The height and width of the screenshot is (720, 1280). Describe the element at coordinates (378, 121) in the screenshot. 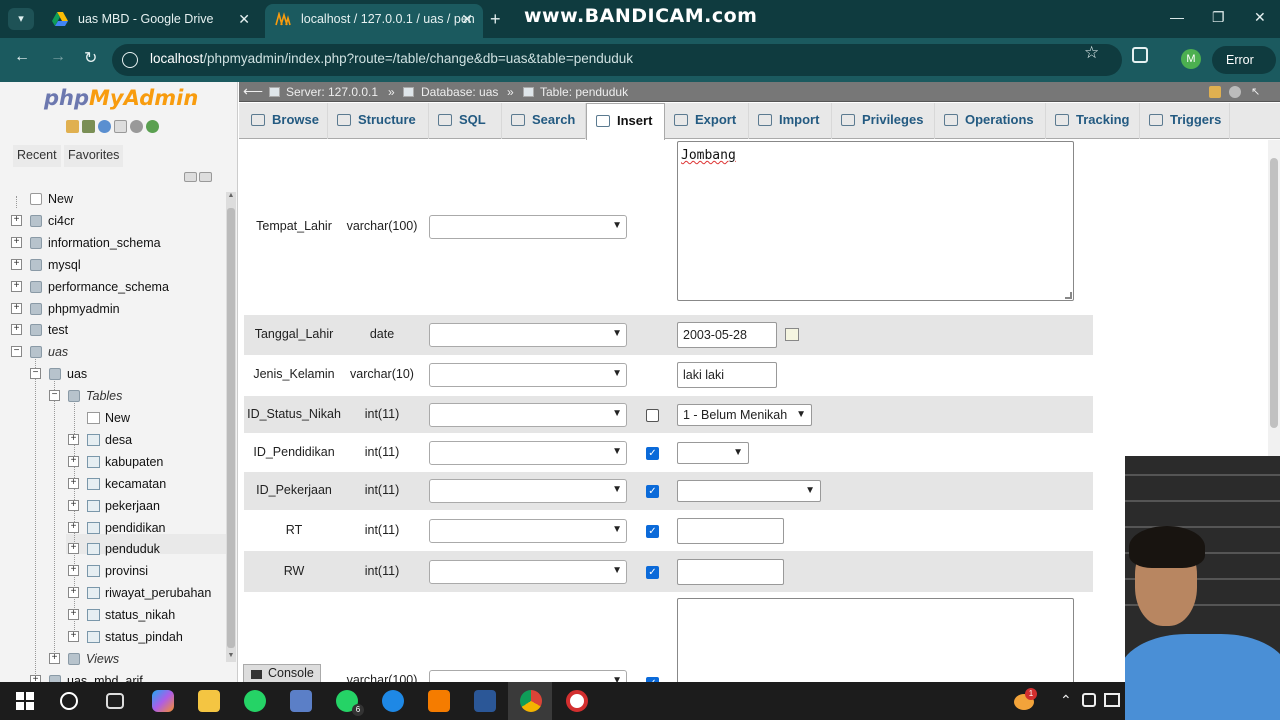

I see `tab-structure: Structure` at that location.